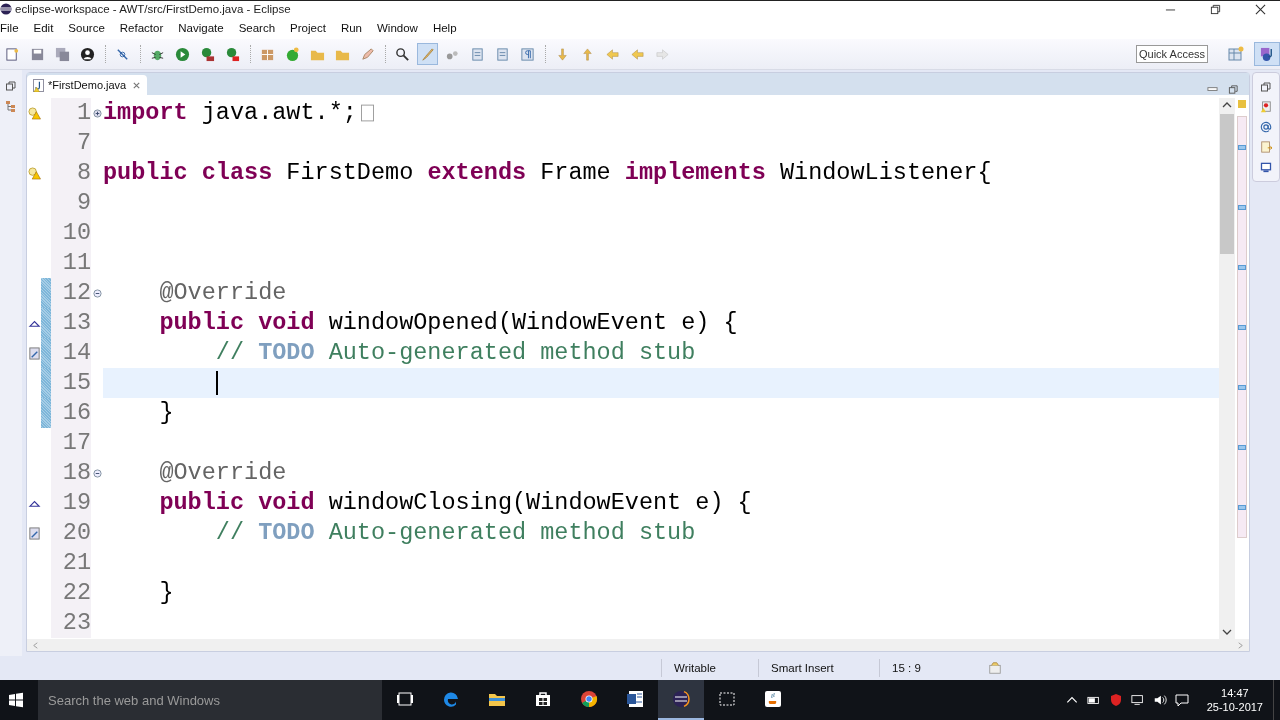  I want to click on scroll-down-icon, so click(1227, 632).